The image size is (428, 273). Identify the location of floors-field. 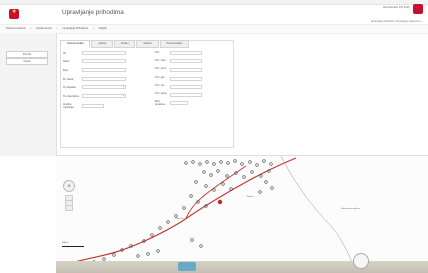
(179, 103).